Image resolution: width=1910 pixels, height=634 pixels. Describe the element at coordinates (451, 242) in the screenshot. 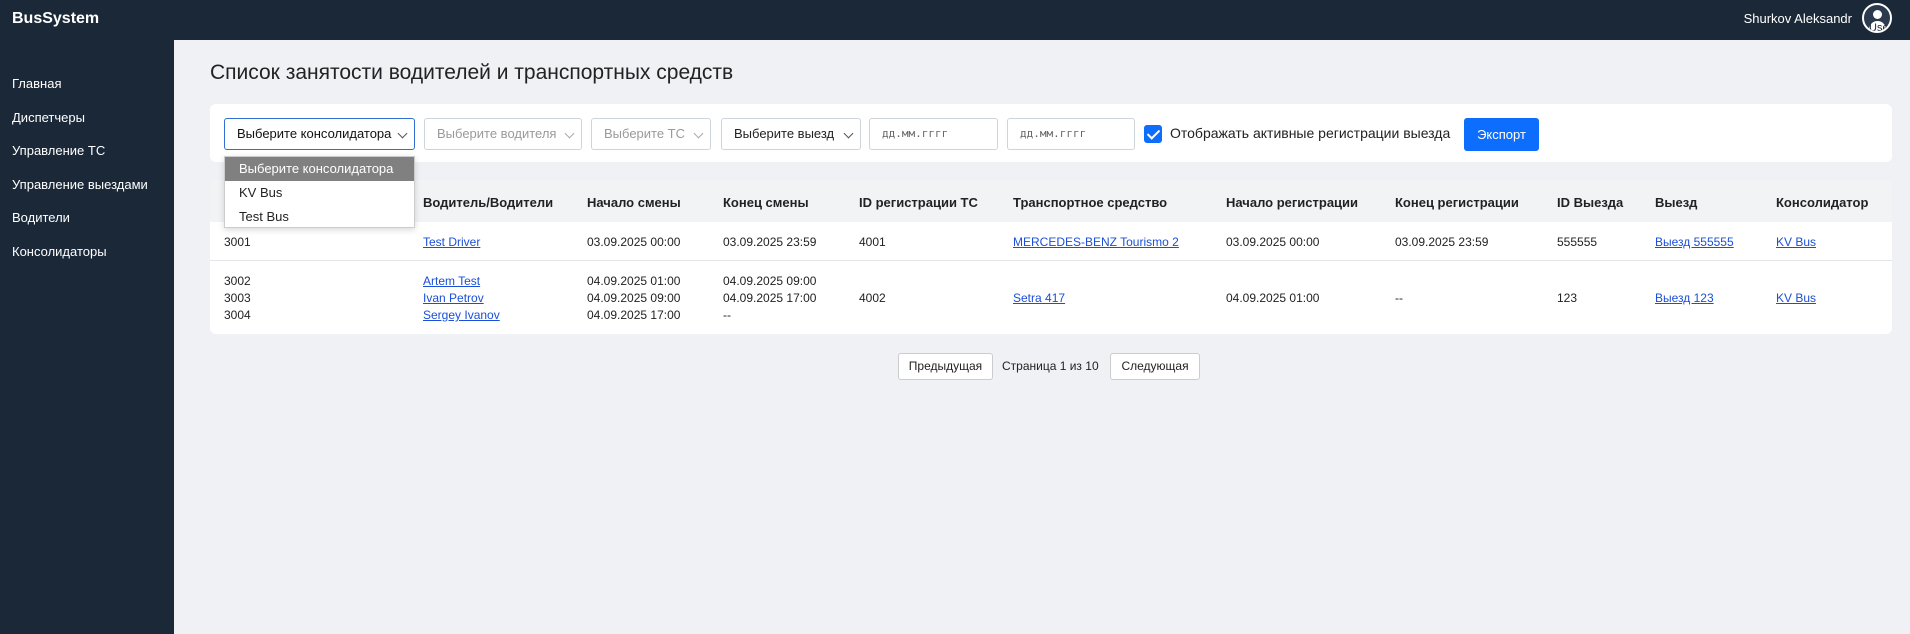

I see `driver-link: Test Driver` at that location.